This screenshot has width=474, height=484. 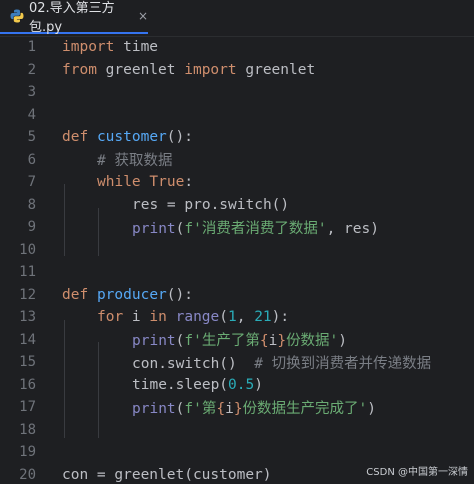 What do you see at coordinates (193, 317) in the screenshot?
I see `code-text: for i in range(1, 21):` at bounding box center [193, 317].